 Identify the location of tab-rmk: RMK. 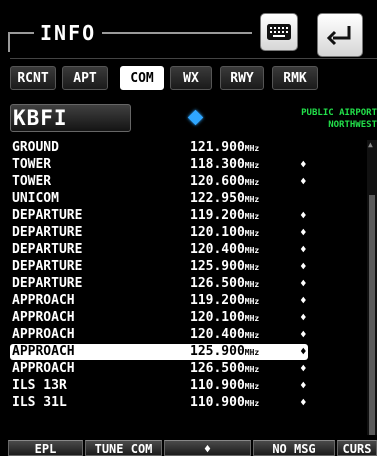
(295, 78).